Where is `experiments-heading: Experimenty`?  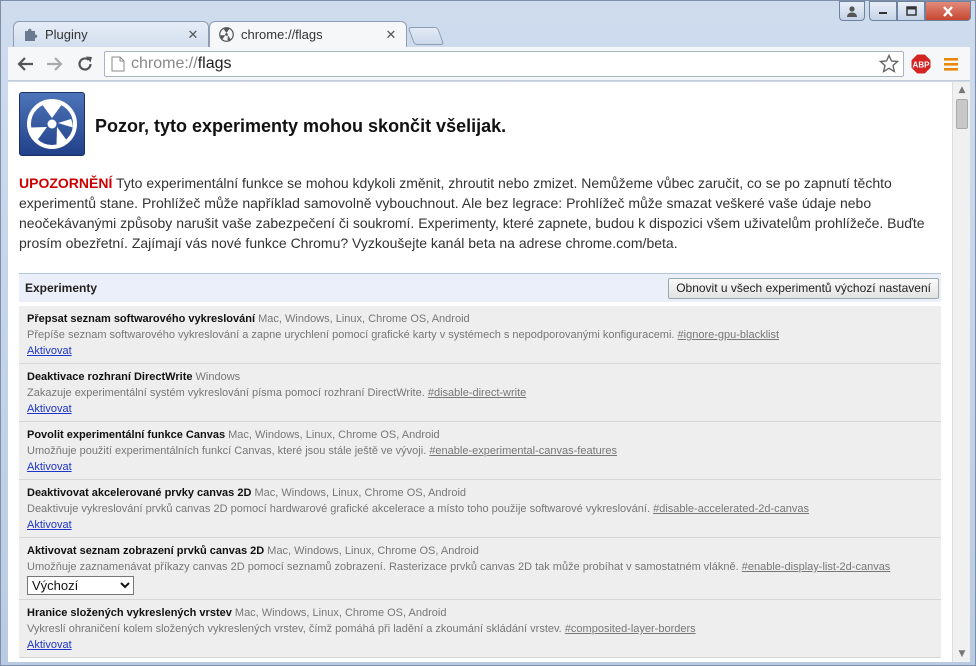
experiments-heading: Experimenty is located at coordinates (61, 288).